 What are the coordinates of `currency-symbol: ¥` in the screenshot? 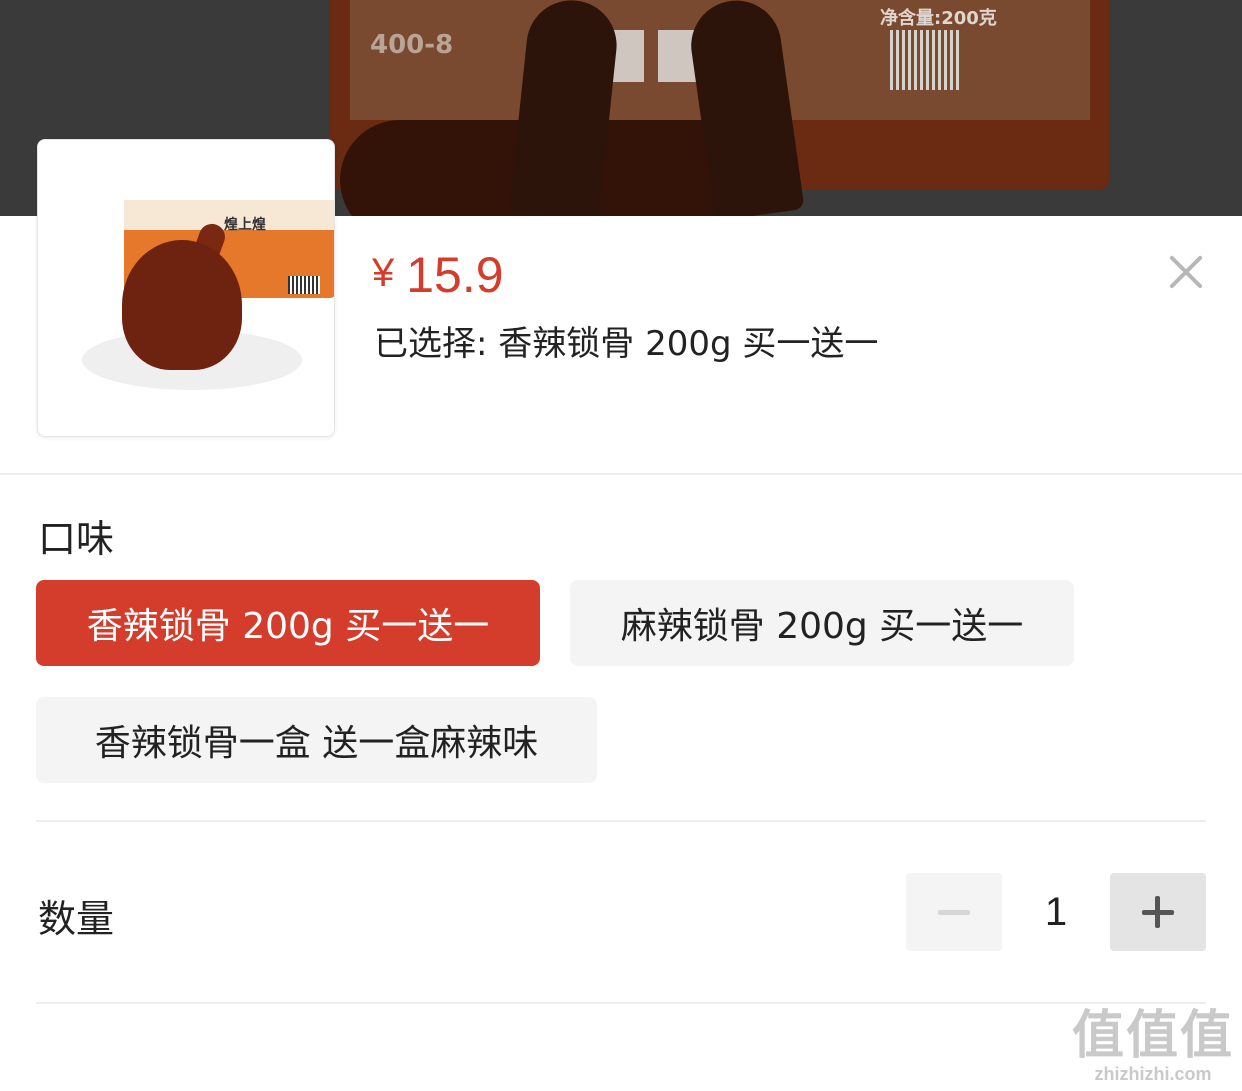 It's located at (383, 273).